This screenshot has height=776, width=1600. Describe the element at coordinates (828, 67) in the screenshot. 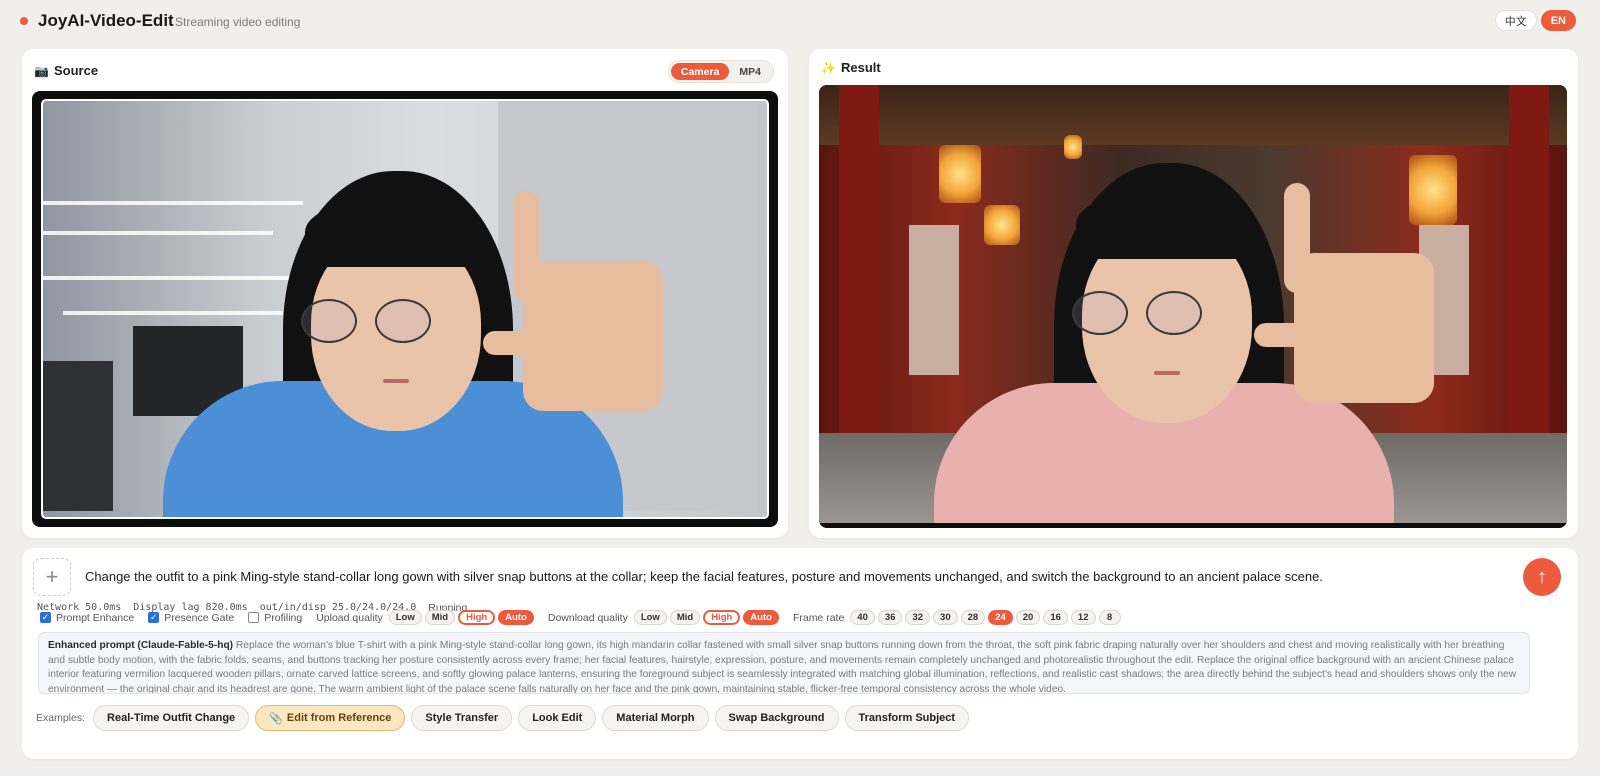

I see `sparkle-icon: ✨` at that location.